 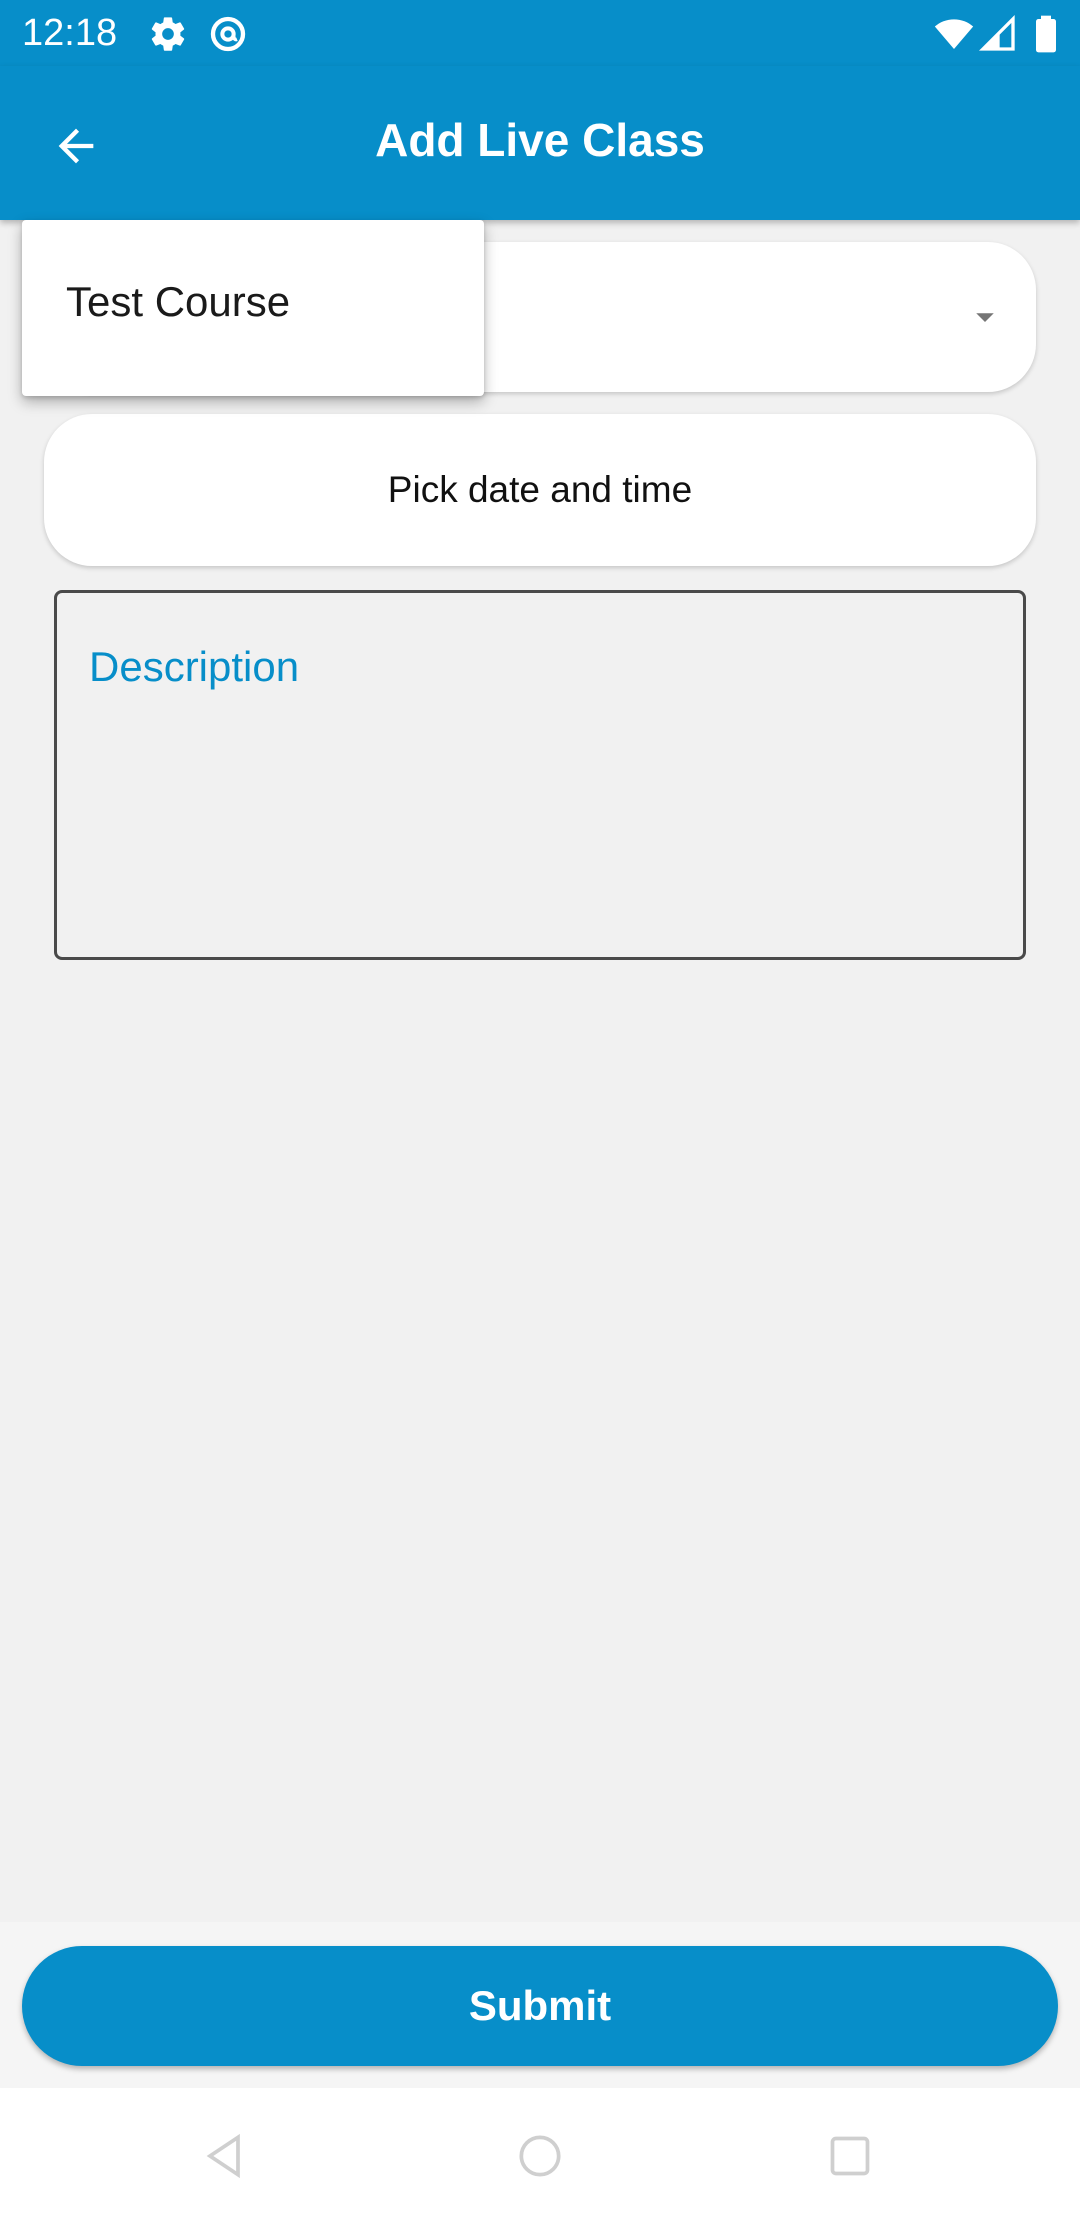 I want to click on at-sign-icon, so click(x=228, y=34).